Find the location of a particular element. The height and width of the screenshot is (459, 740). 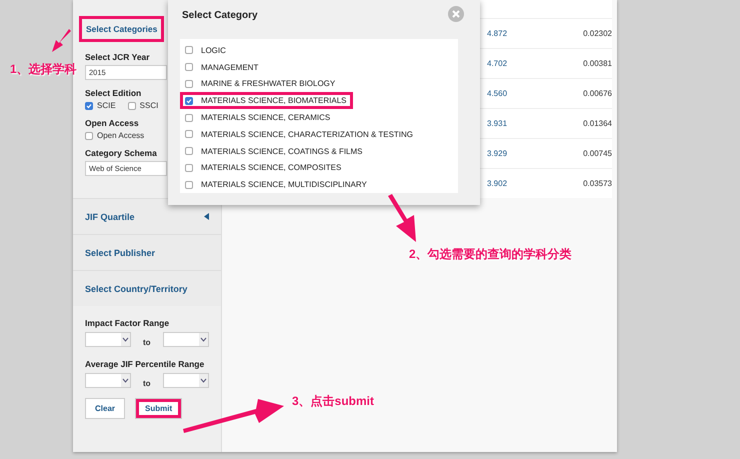

category-row: MATERIALS SCIENCE, COMPOSITES is located at coordinates (264, 167).